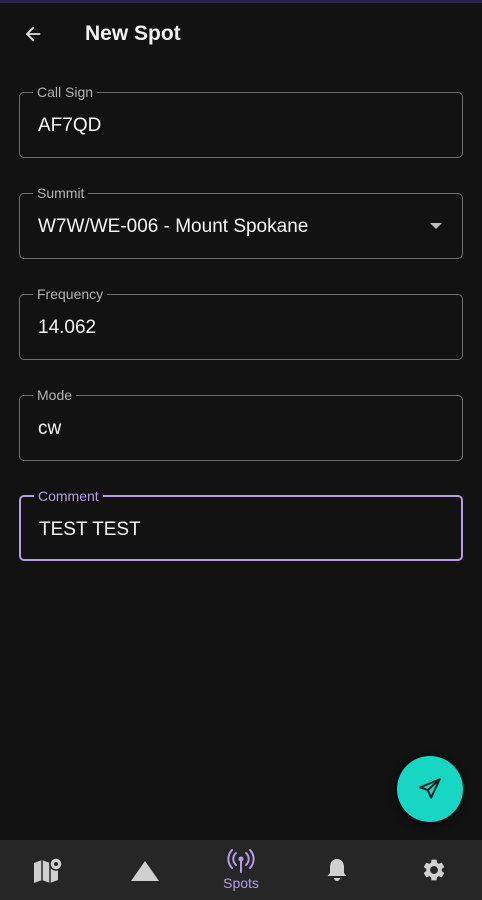 This screenshot has height=900, width=482. I want to click on gear-icon, so click(433, 870).